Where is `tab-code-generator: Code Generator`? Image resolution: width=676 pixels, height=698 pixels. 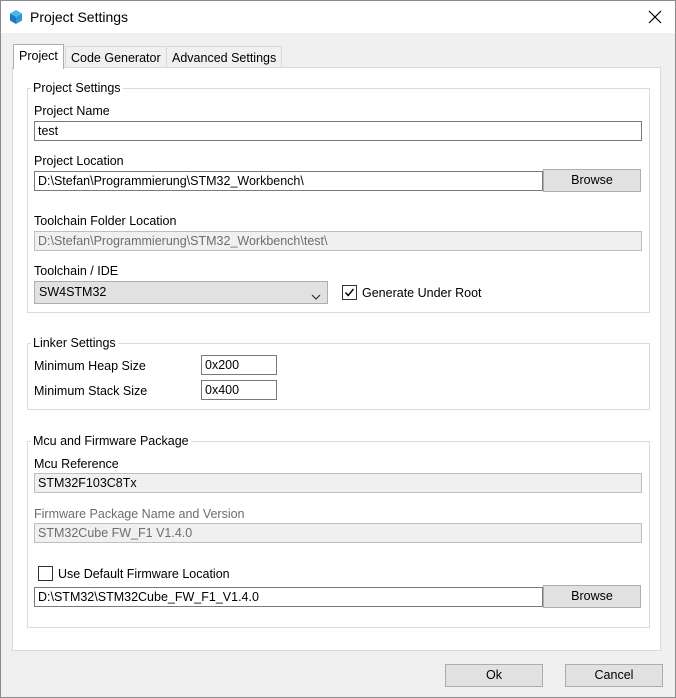
tab-code-generator: Code Generator is located at coordinates (116, 57).